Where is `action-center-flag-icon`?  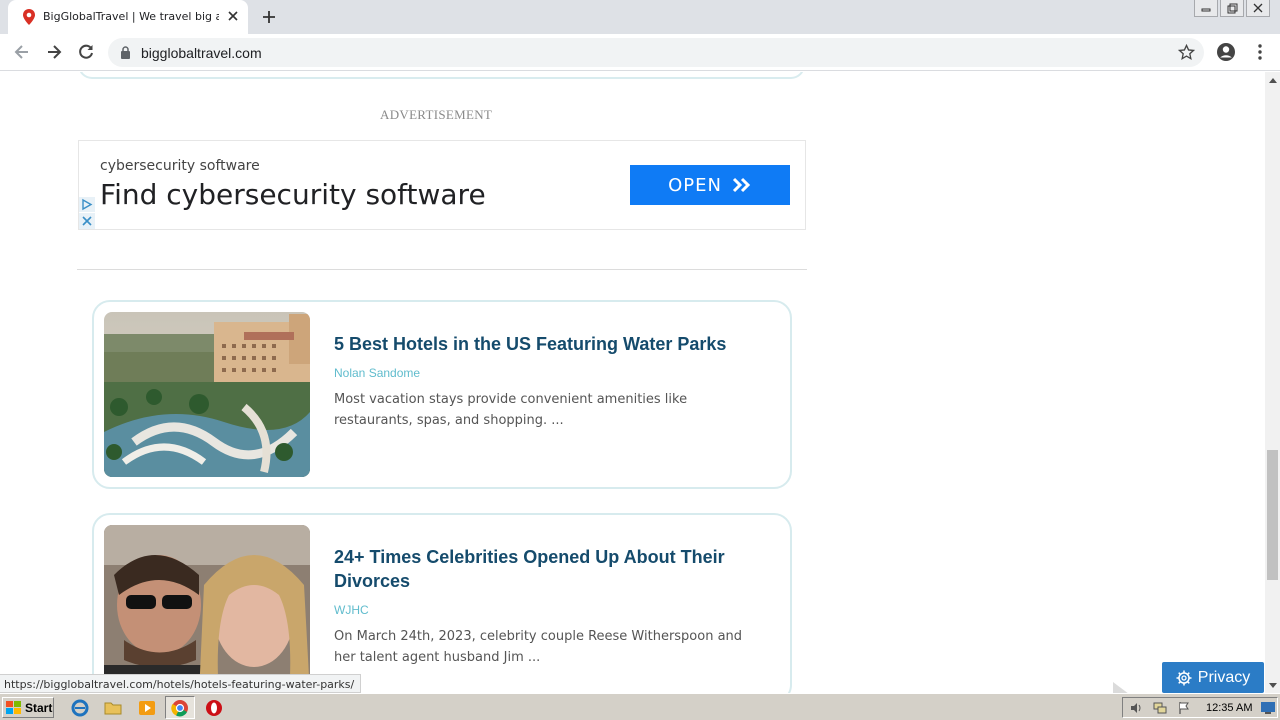 action-center-flag-icon is located at coordinates (1184, 708).